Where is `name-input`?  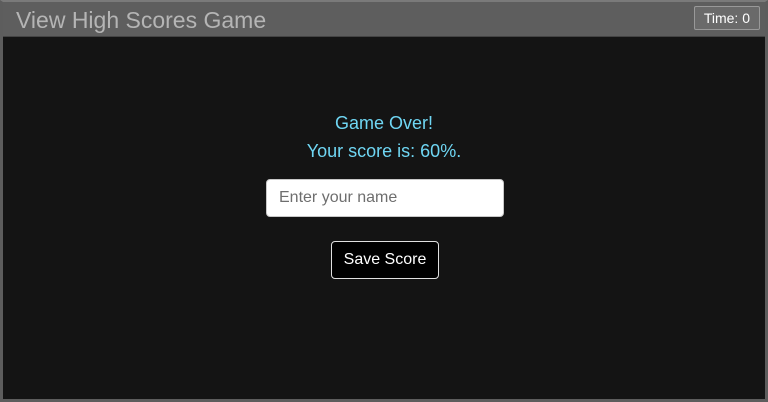 name-input is located at coordinates (385, 198).